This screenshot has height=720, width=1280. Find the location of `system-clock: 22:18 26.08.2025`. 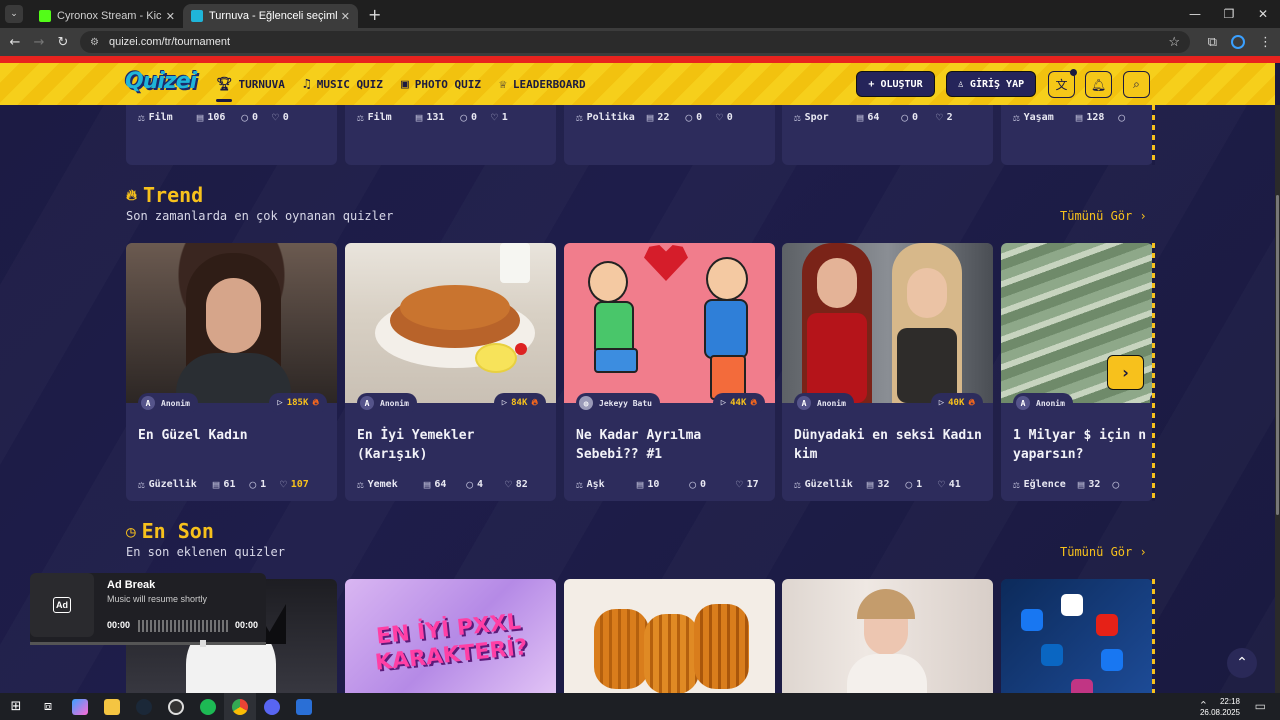

system-clock: 22:18 26.08.2025 is located at coordinates (1220, 707).